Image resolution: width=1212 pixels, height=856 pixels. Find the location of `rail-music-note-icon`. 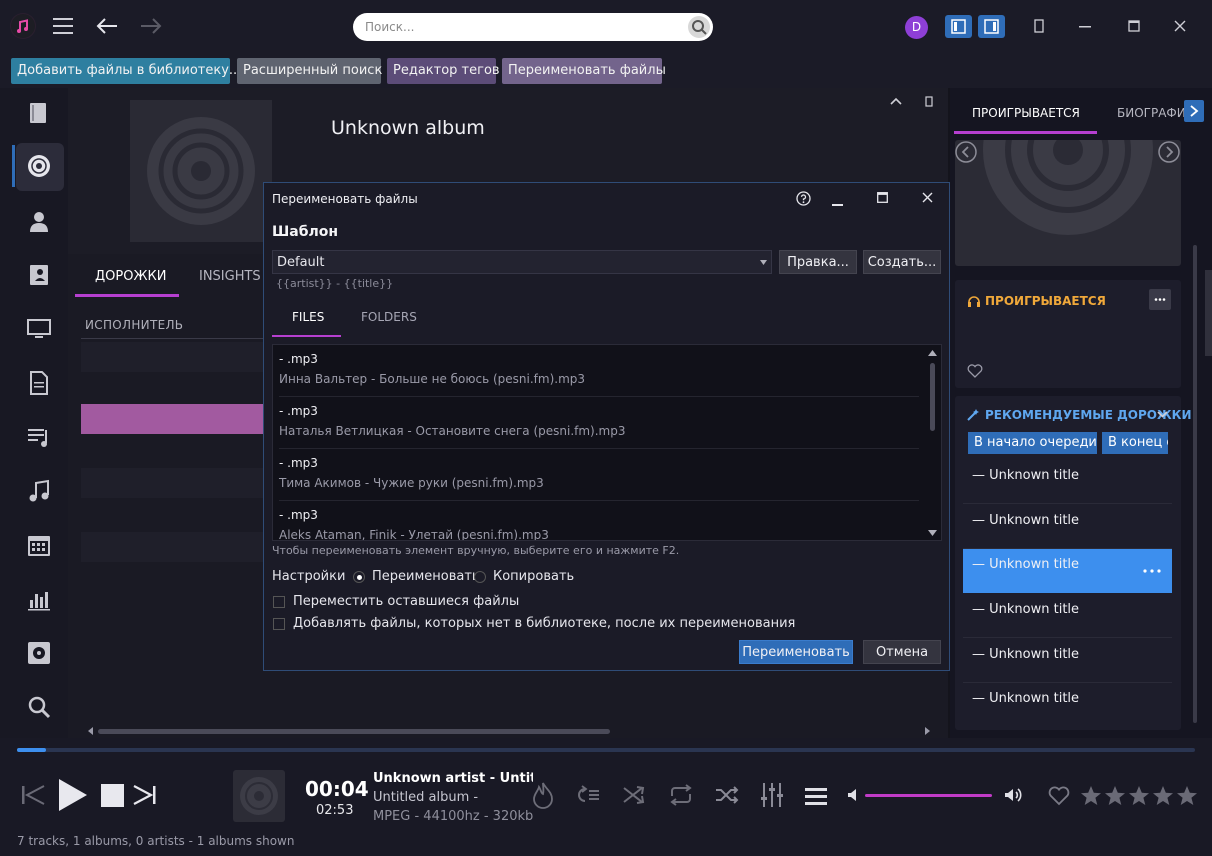

rail-music-note-icon is located at coordinates (40, 492).